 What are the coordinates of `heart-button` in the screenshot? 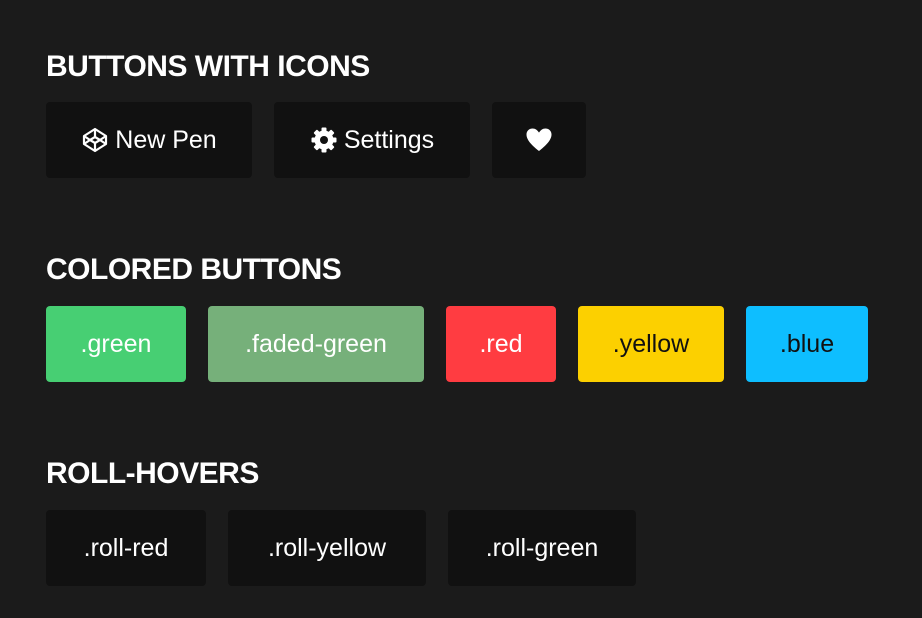 It's located at (539, 140).